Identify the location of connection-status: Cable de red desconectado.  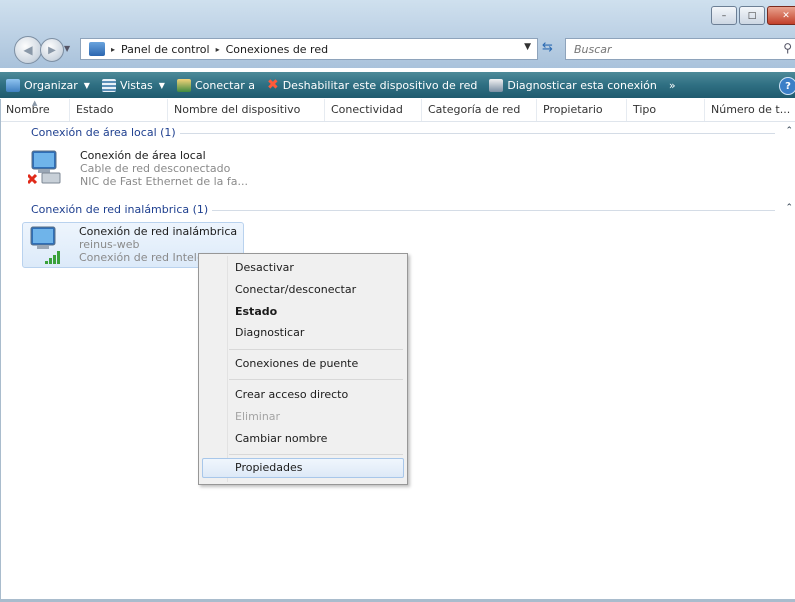
(155, 168).